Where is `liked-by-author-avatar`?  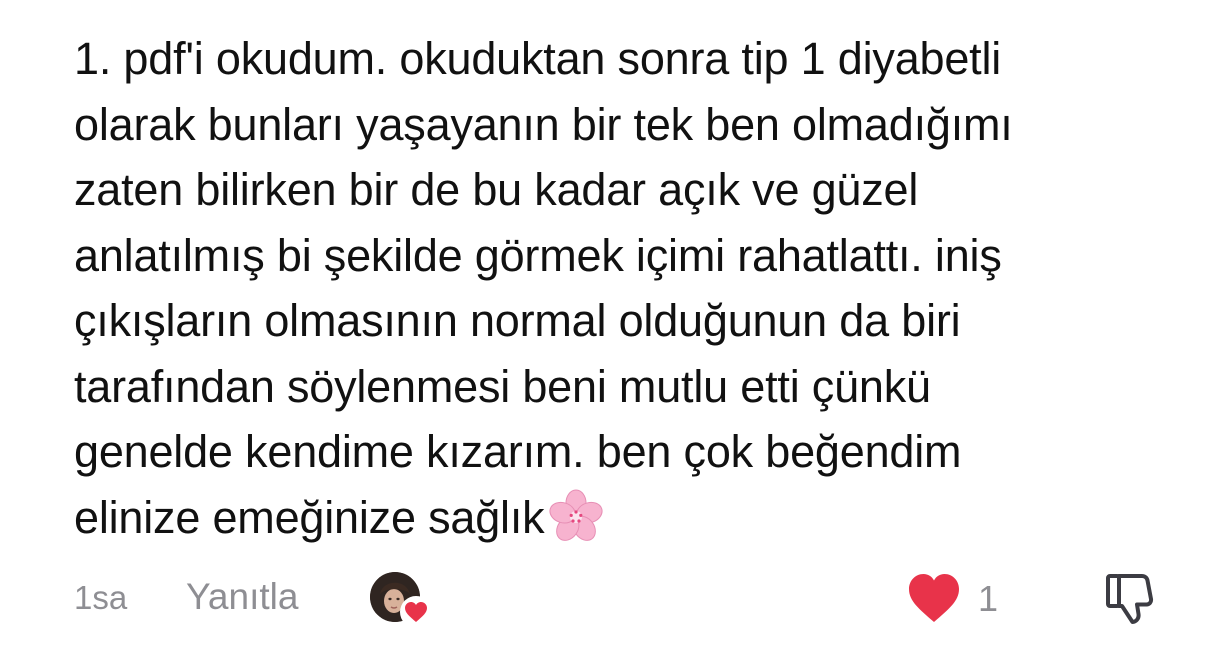 liked-by-author-avatar is located at coordinates (401, 600).